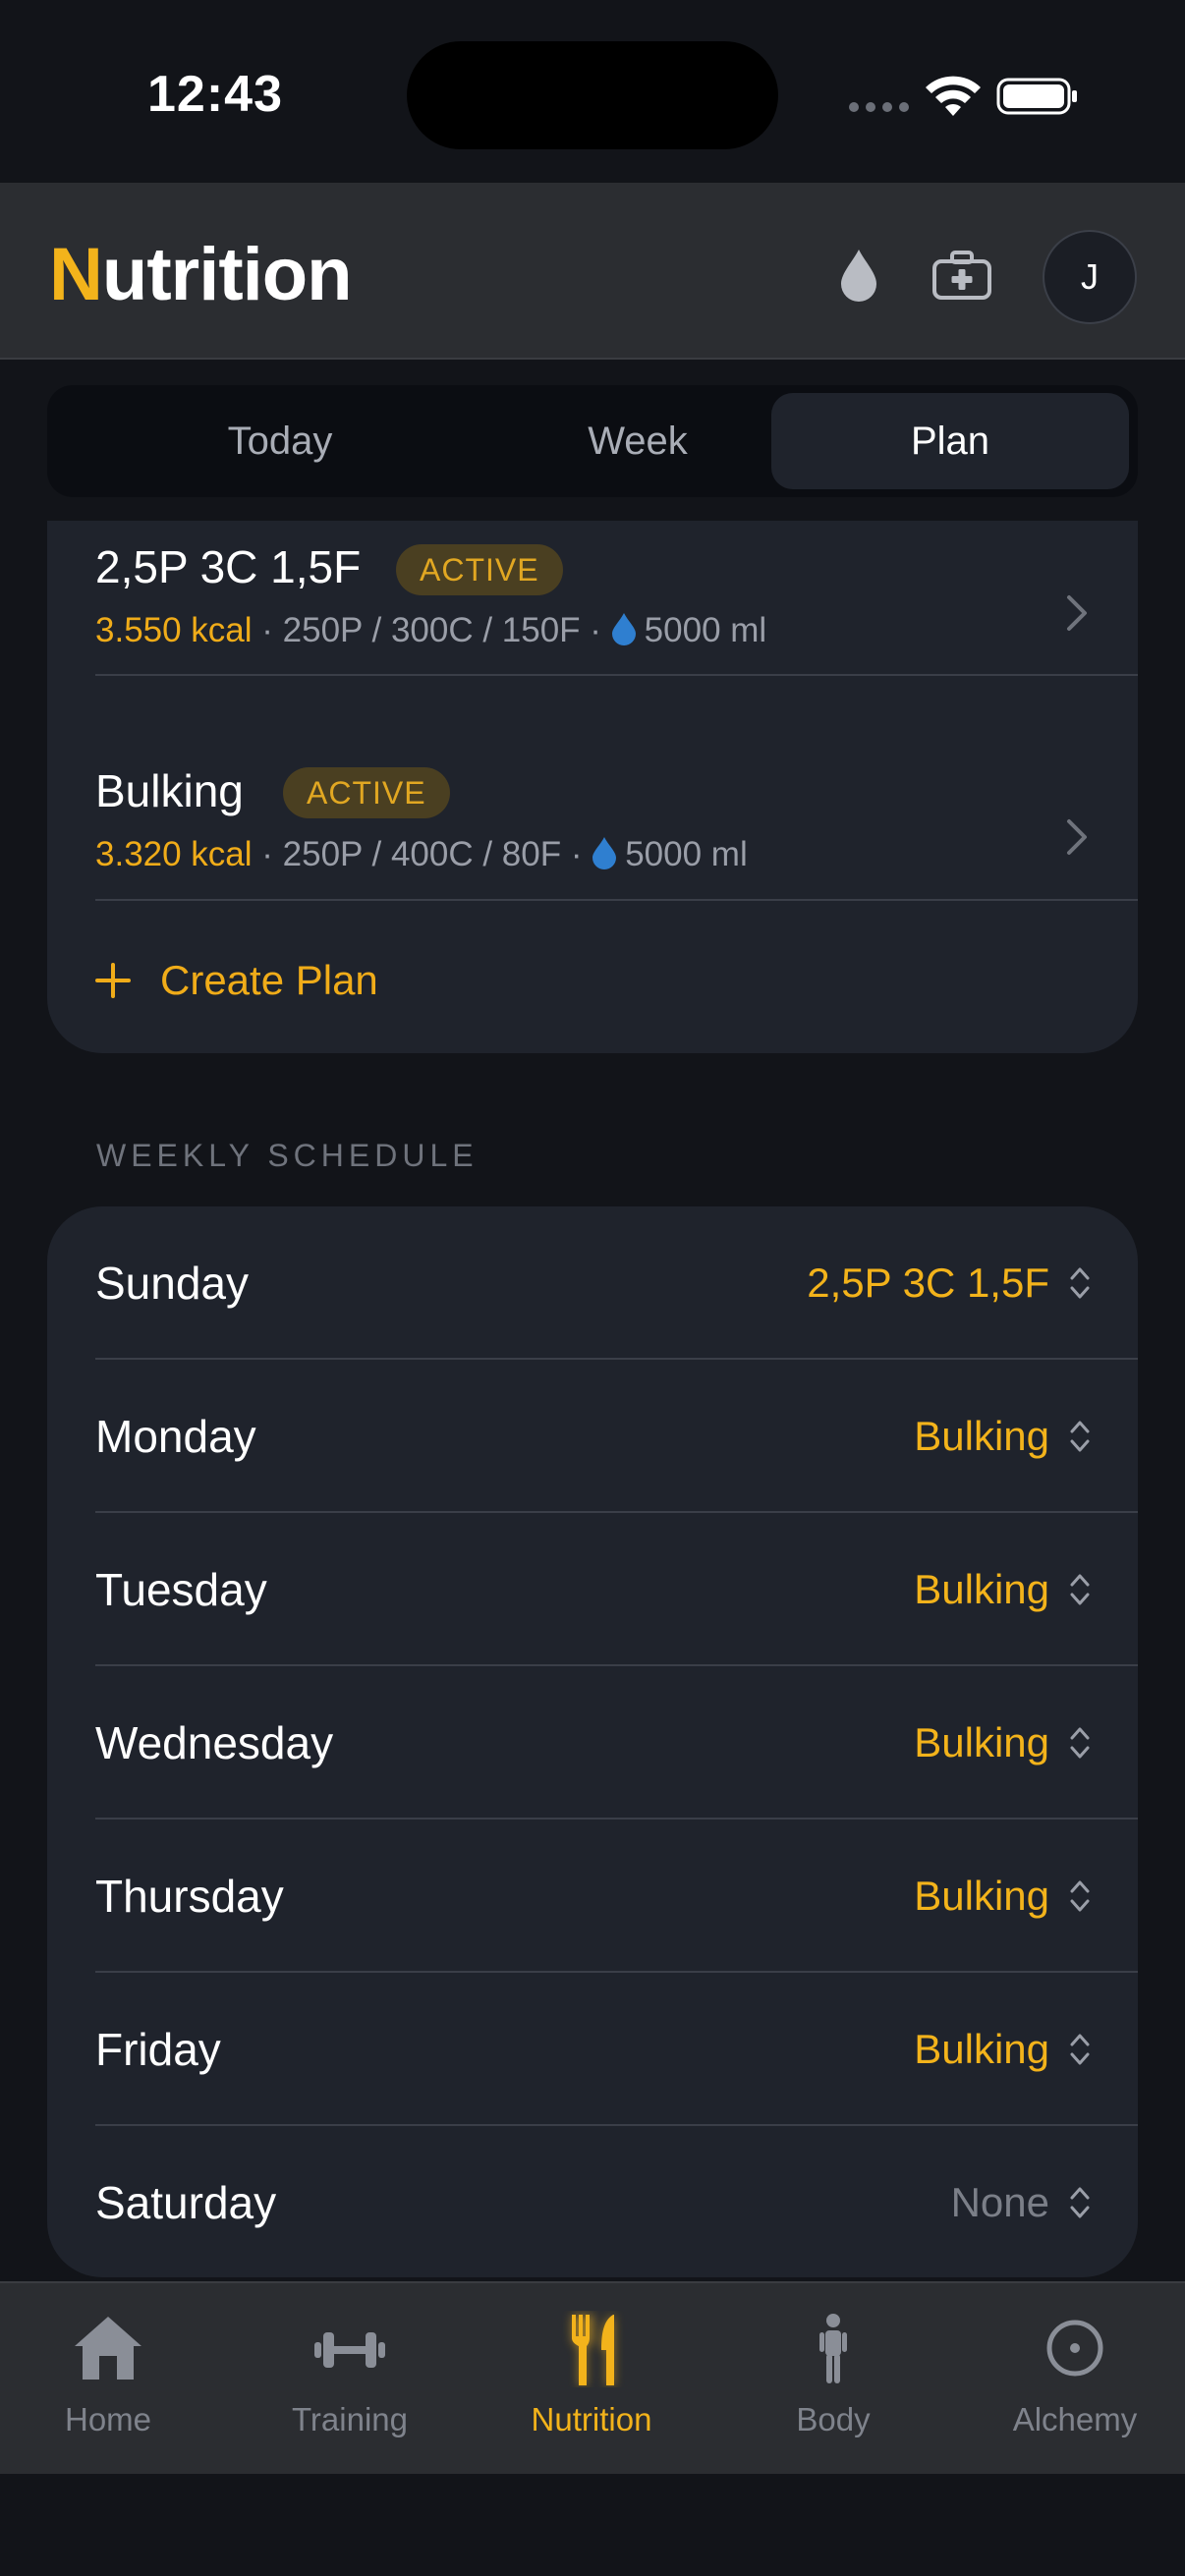  I want to click on battery-icon, so click(1037, 96).